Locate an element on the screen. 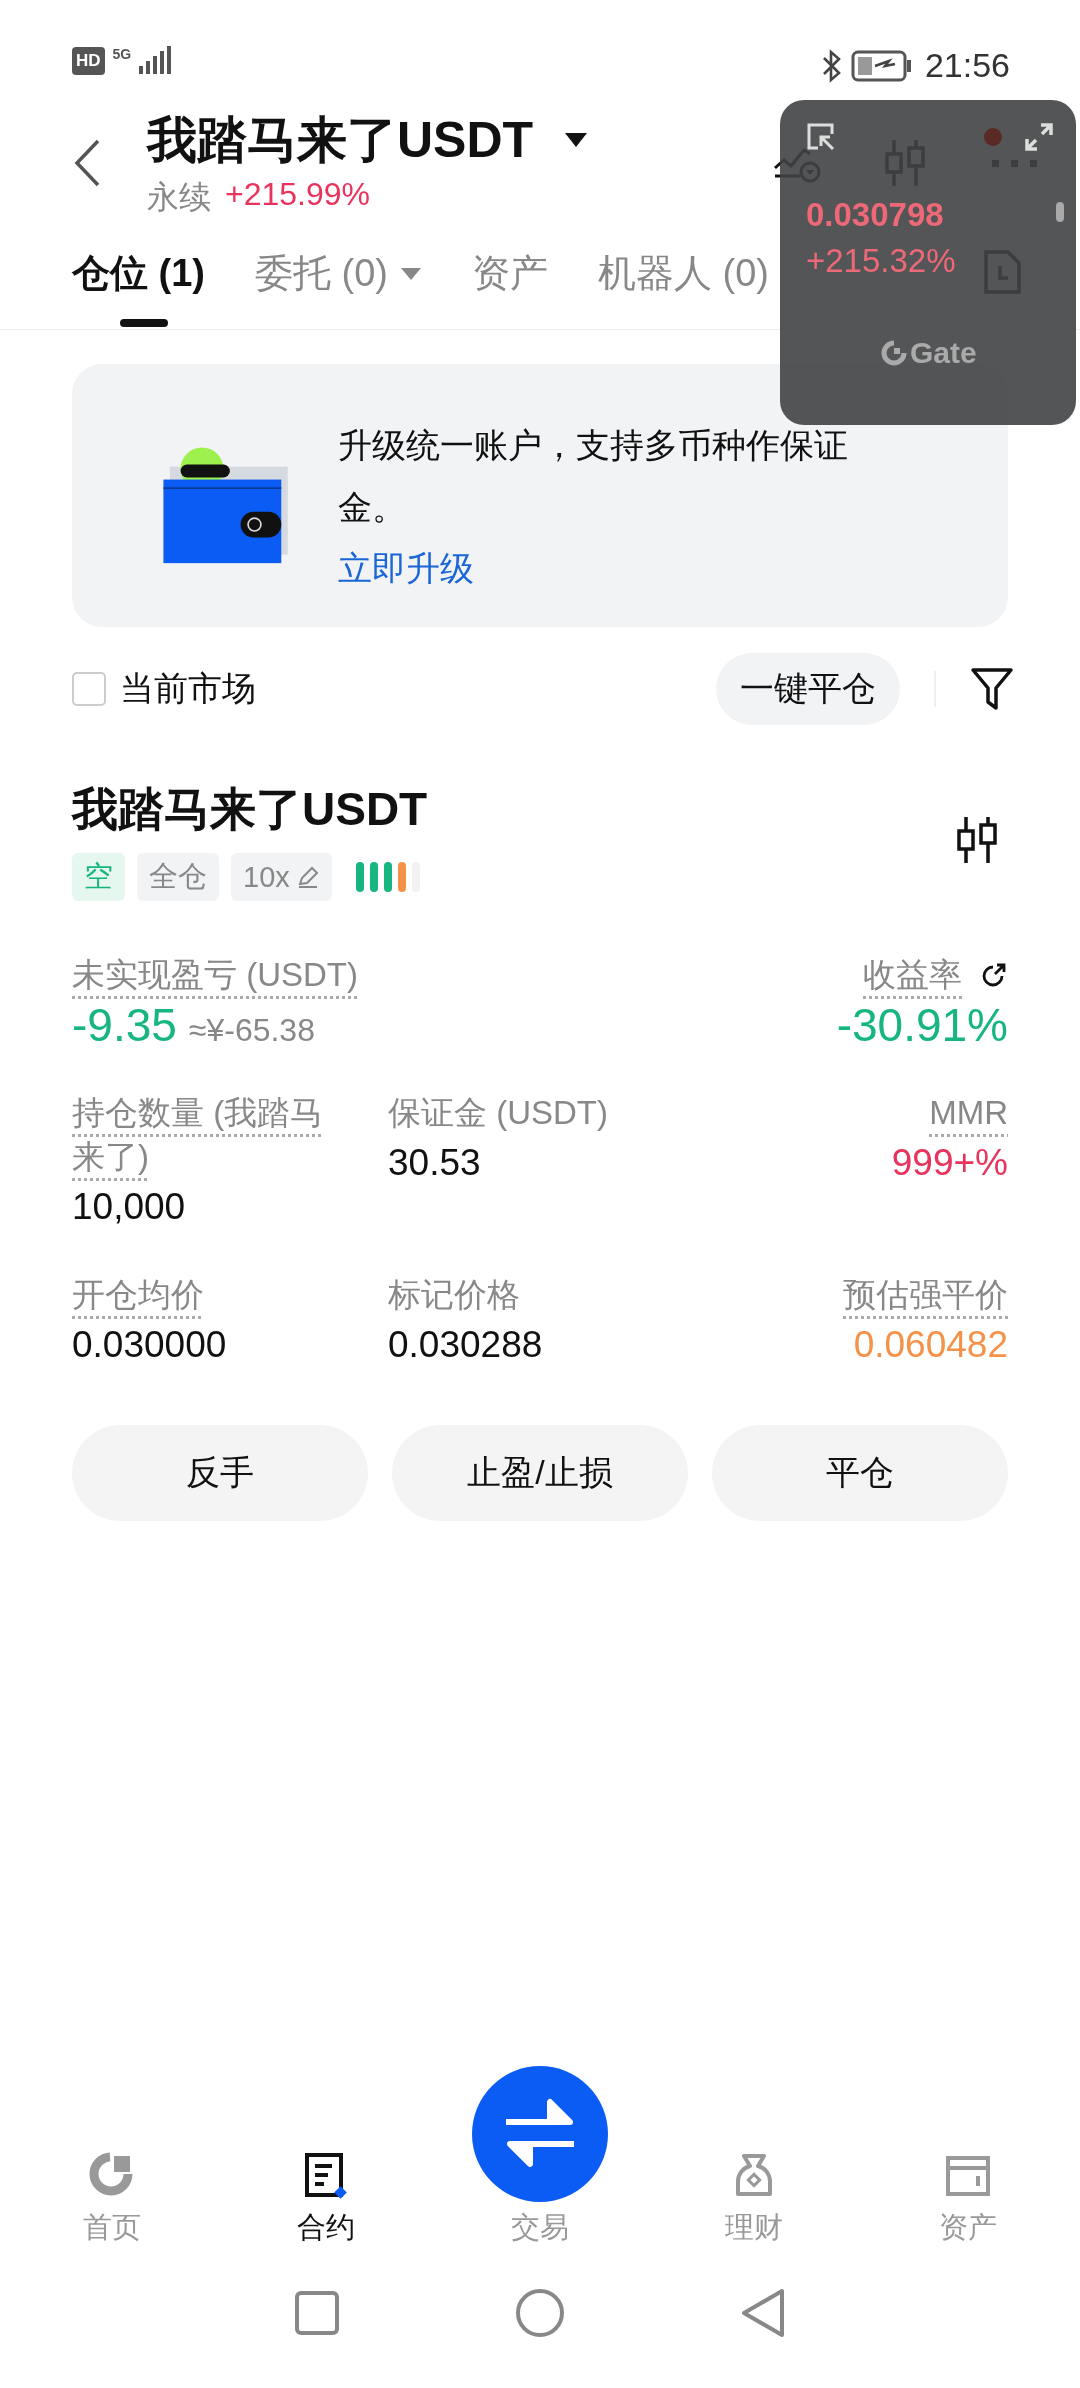 The height and width of the screenshot is (2388, 1080). back-nav-icon is located at coordinates (763, 2313).